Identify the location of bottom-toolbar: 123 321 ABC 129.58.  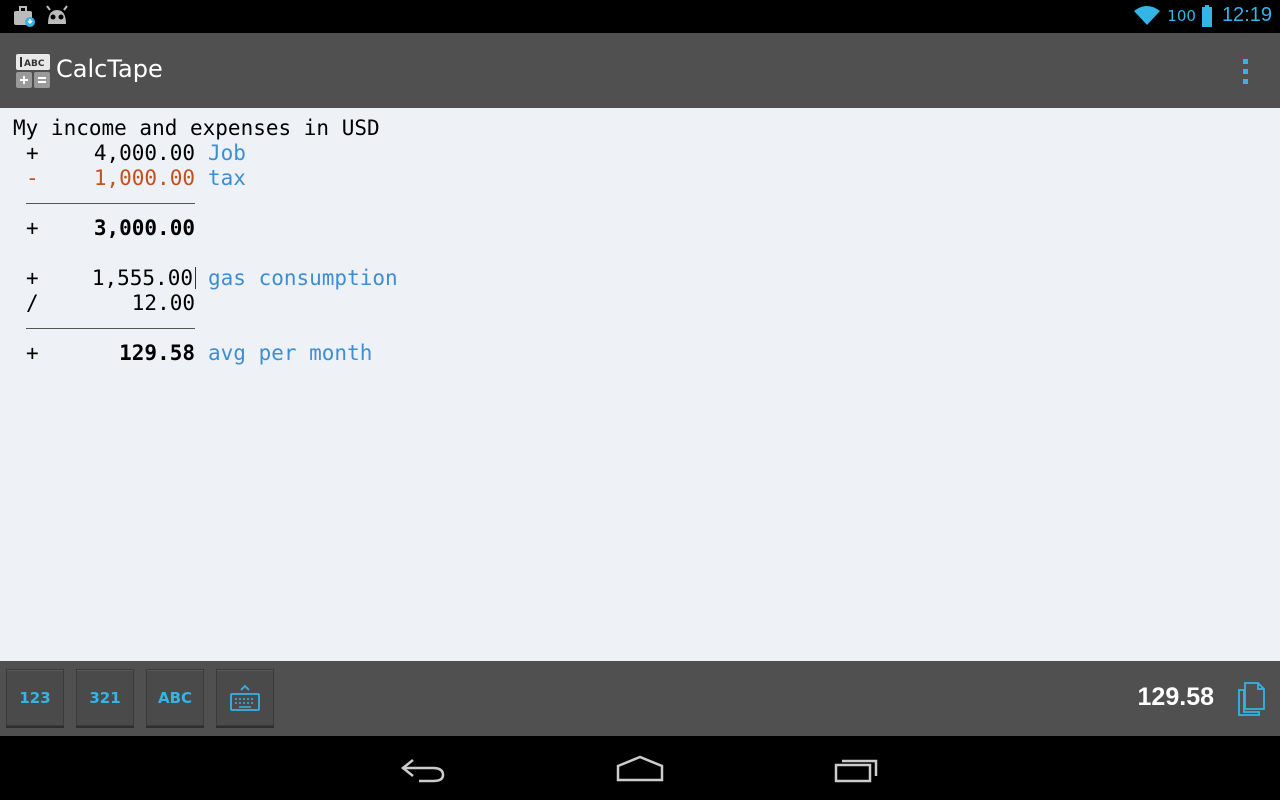
(640, 698).